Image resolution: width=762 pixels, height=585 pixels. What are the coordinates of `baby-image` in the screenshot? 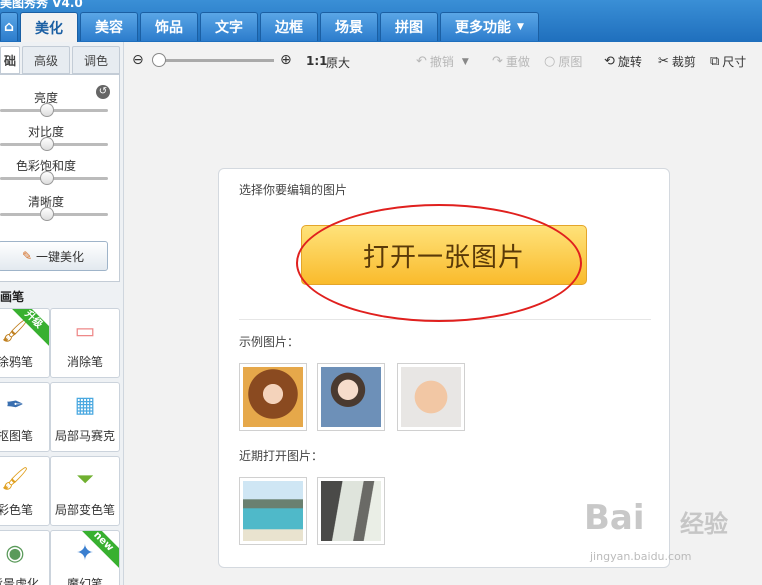 It's located at (431, 397).